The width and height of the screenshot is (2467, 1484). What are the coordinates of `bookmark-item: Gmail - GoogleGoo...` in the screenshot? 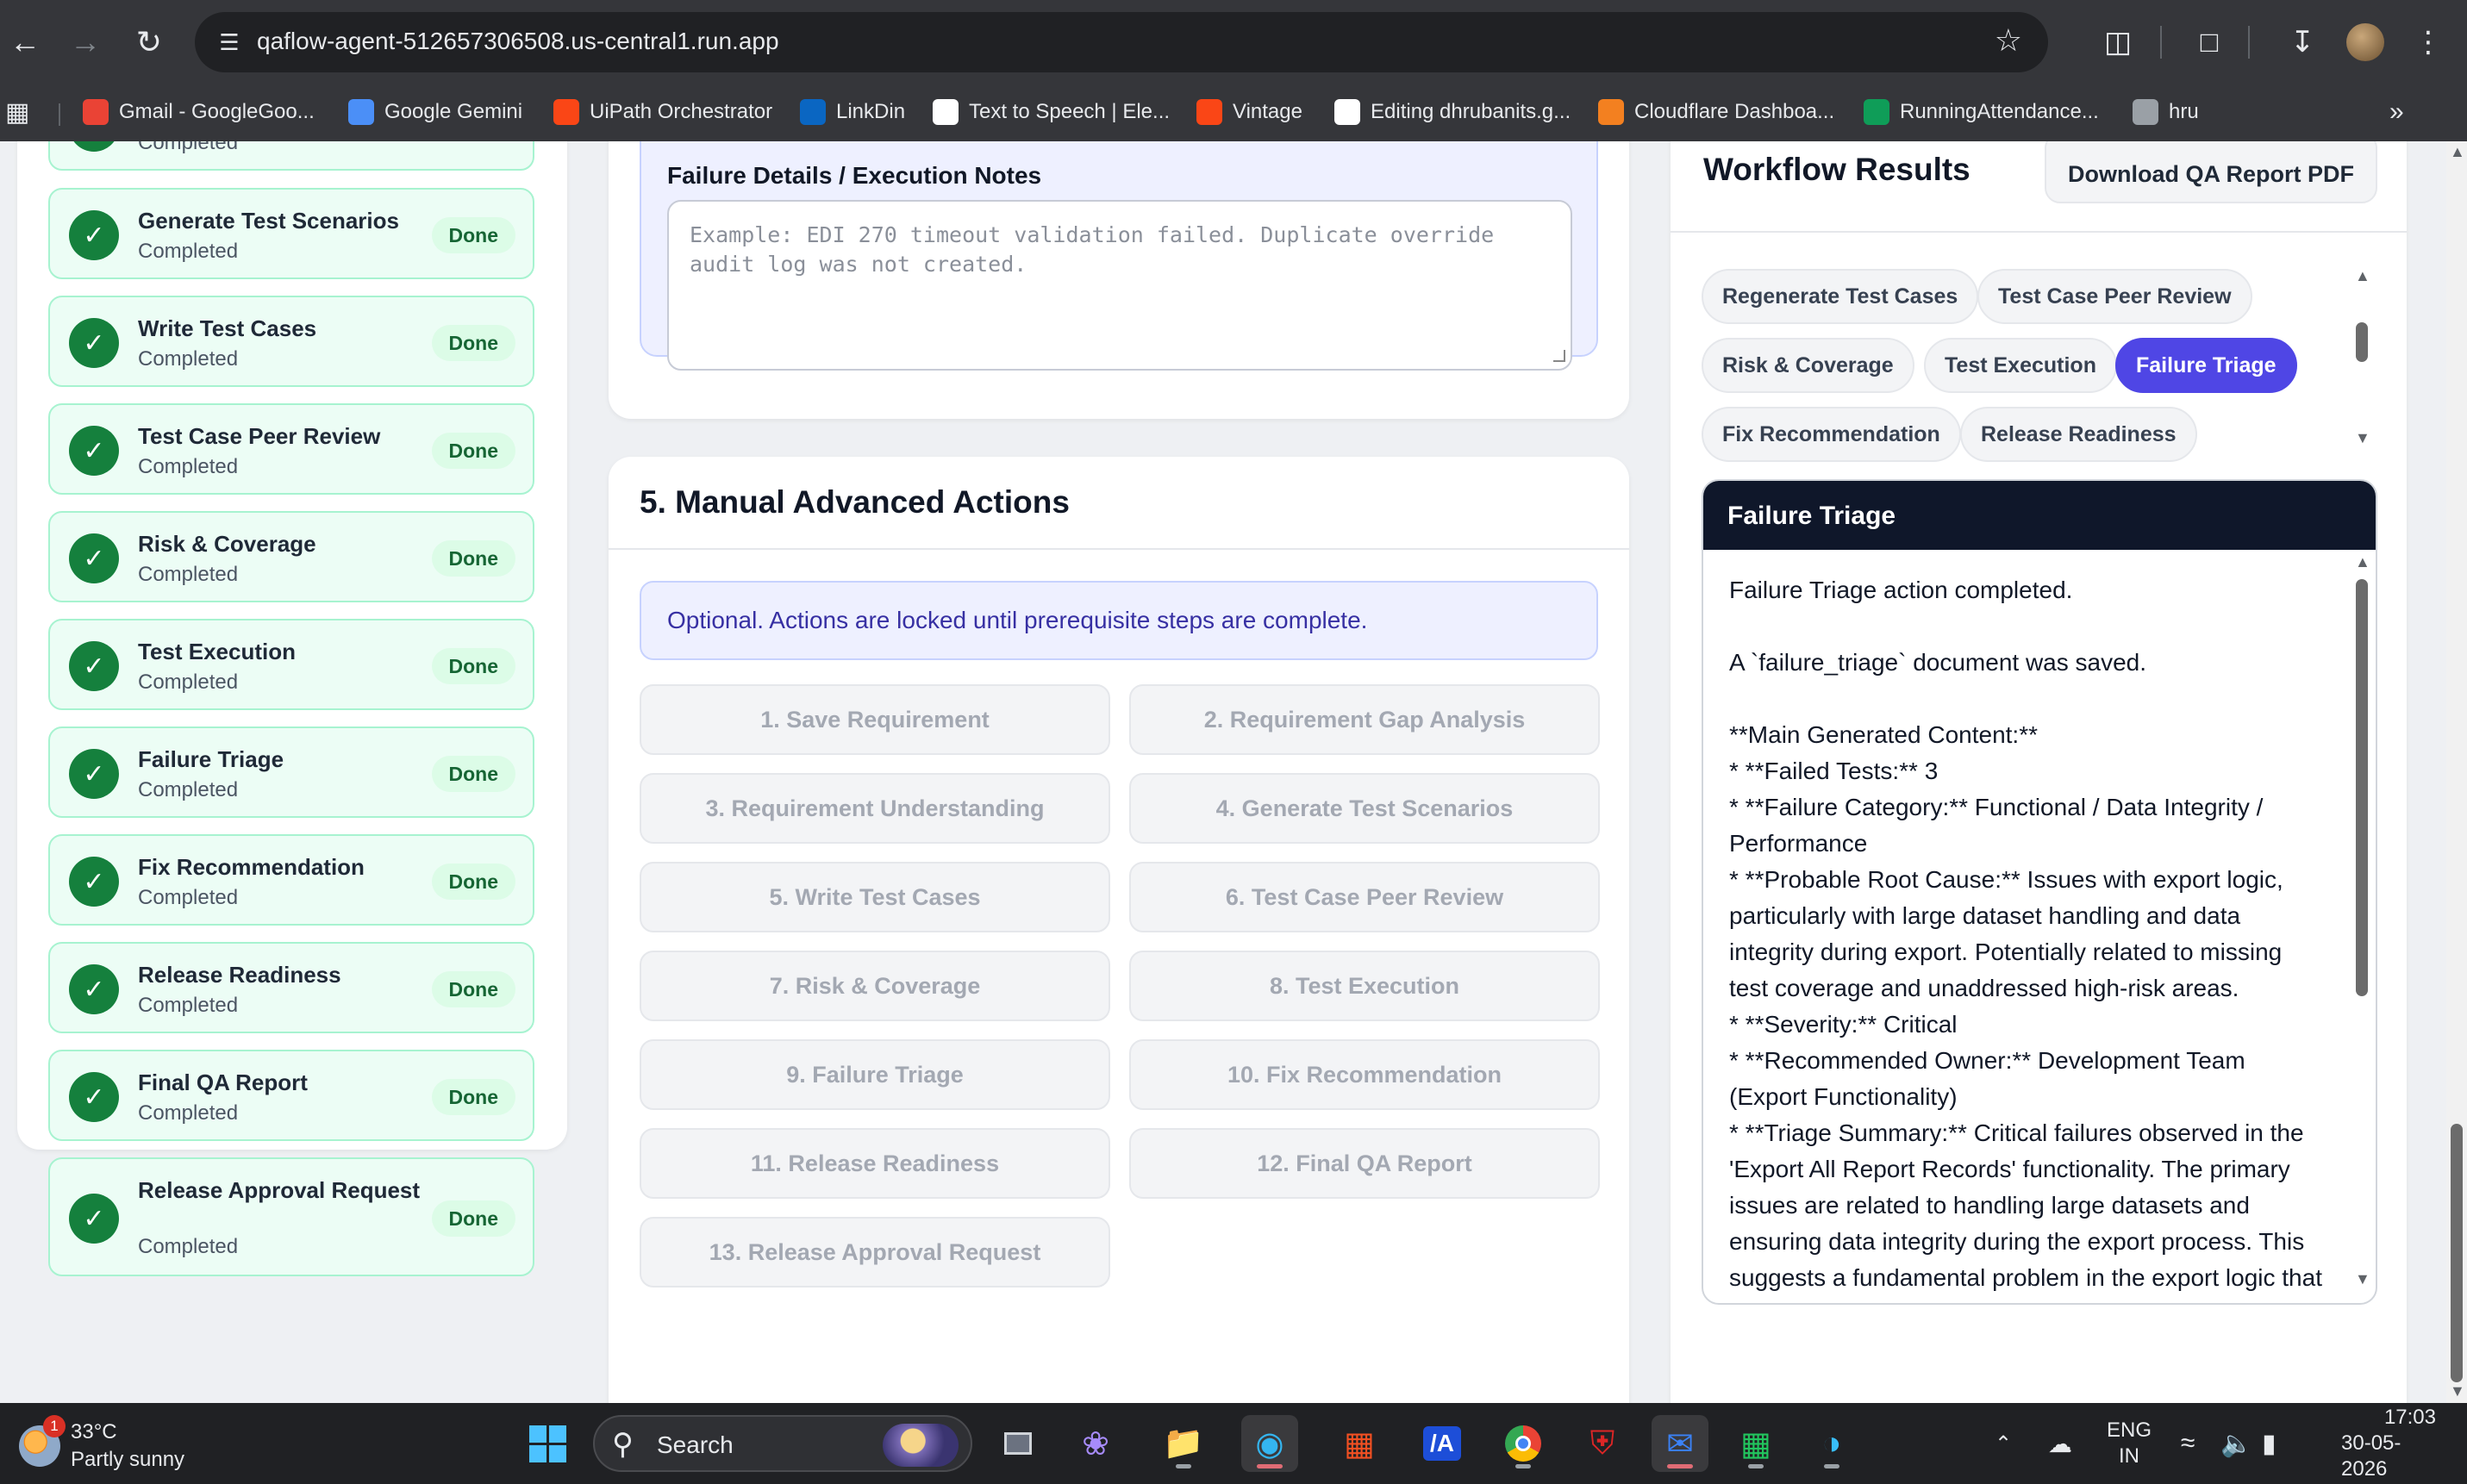 It's located at (199, 112).